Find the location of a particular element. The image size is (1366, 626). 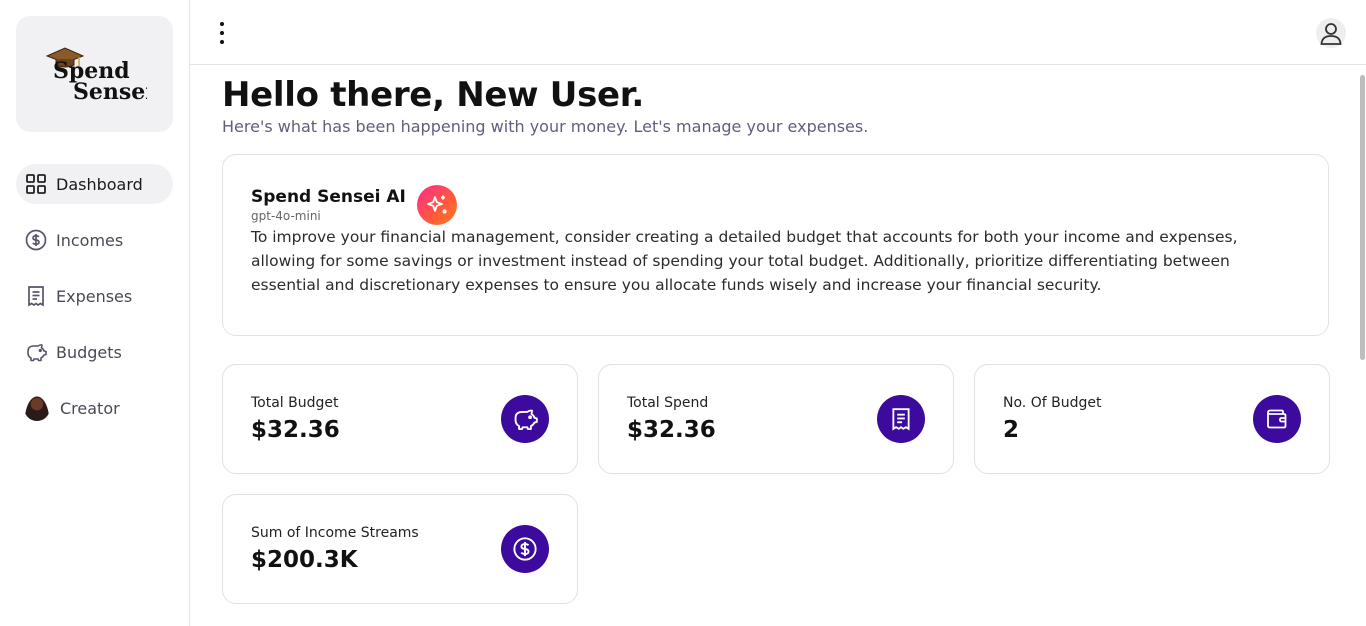

sidebar-item-creator: Creator is located at coordinates (94, 408).